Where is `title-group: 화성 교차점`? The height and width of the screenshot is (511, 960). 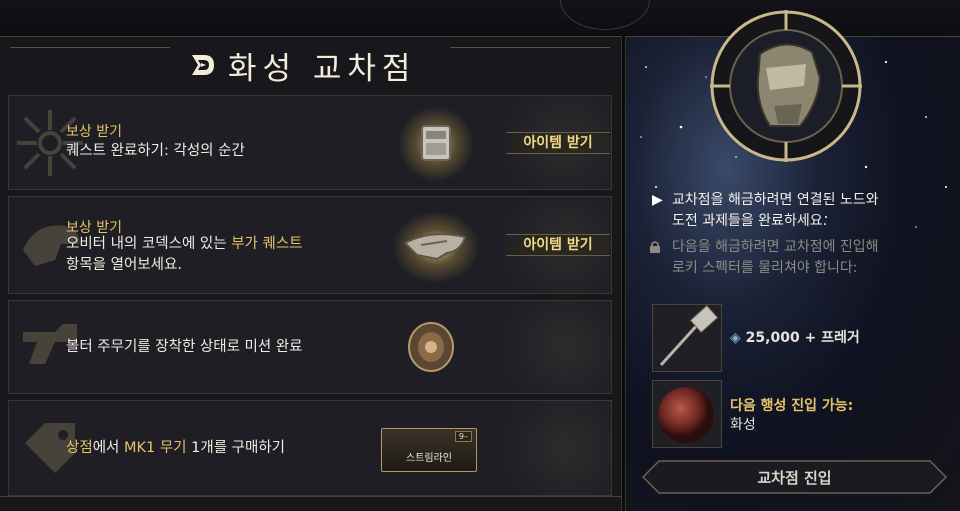
title-group: 화성 교차점 is located at coordinates (301, 65).